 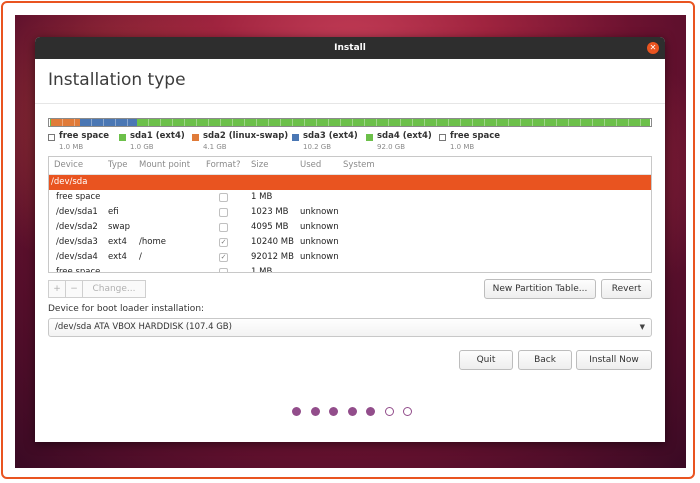 What do you see at coordinates (118, 165) in the screenshot?
I see `column-header-type: Type` at bounding box center [118, 165].